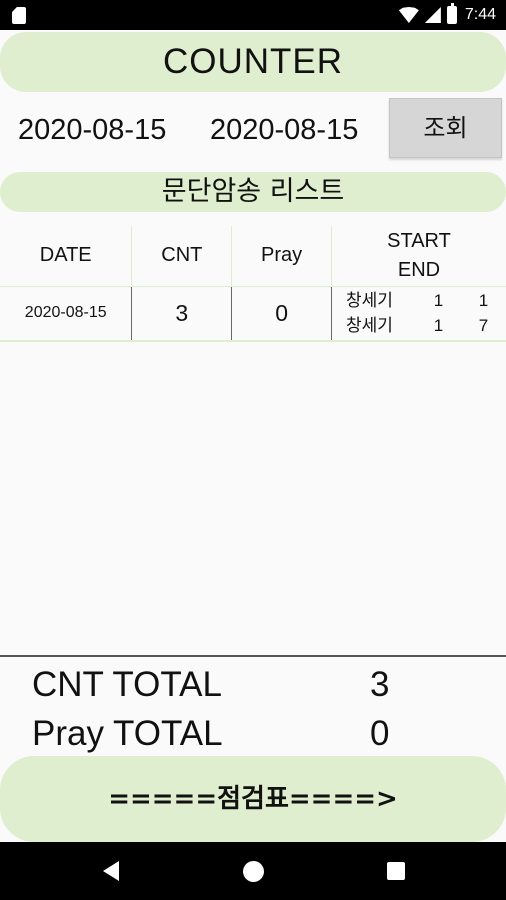 The image size is (506, 900). I want to click on list-title: 문단암송 리스트, so click(253, 191).